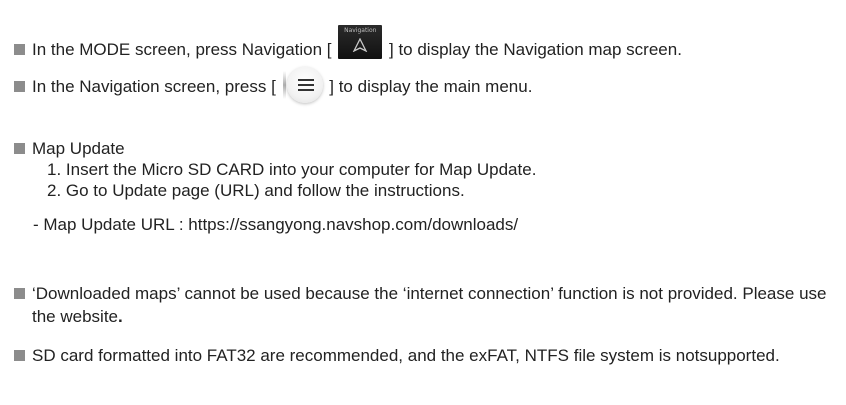  I want to click on hamburger-icon, so click(305, 85).